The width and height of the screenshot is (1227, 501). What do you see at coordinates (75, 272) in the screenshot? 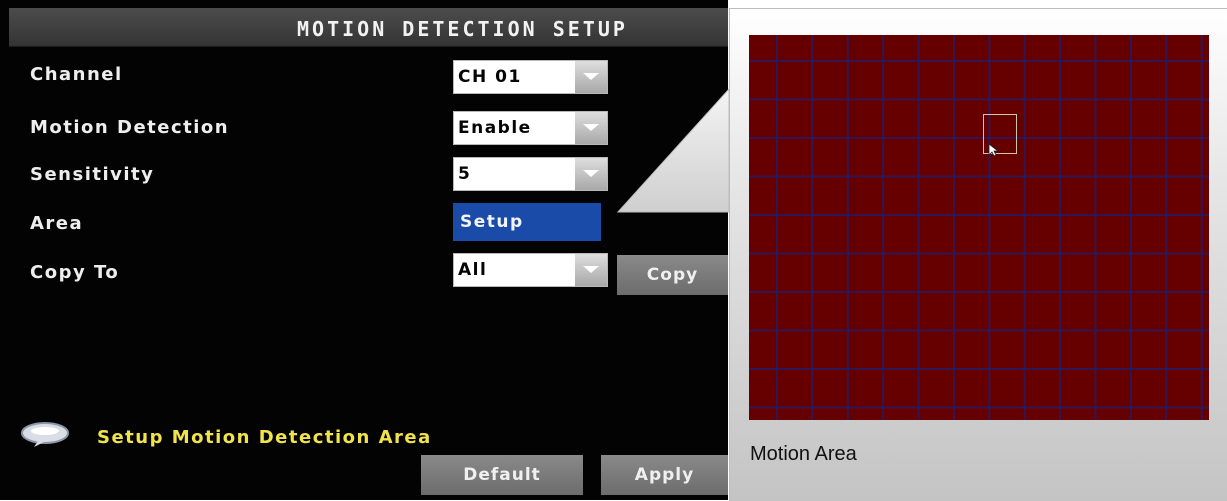
I see `copy-to-label: Copy To` at bounding box center [75, 272].